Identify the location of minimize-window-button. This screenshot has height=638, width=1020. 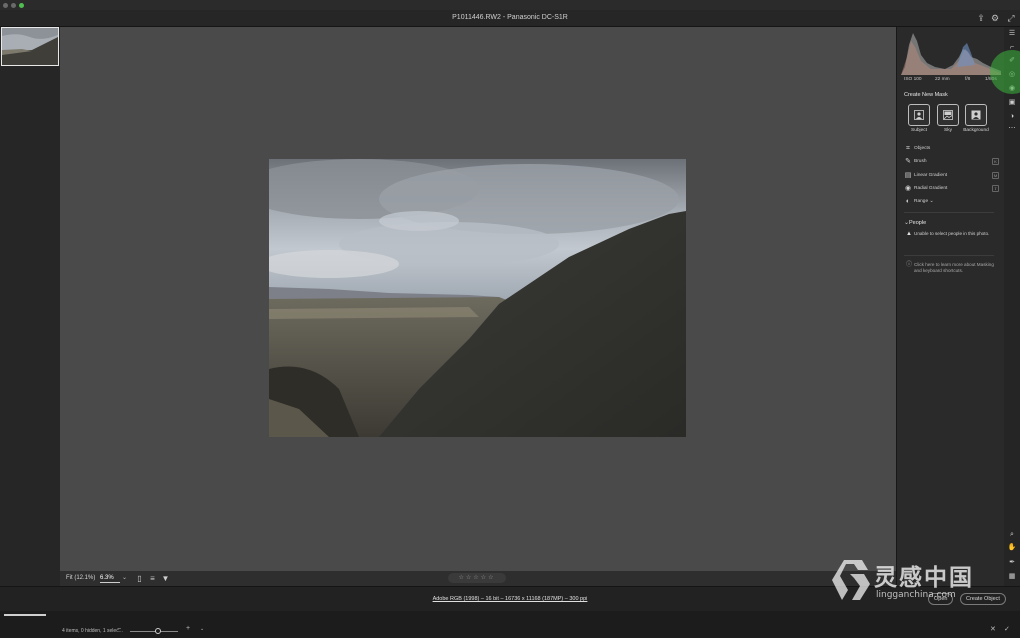
(13, 5).